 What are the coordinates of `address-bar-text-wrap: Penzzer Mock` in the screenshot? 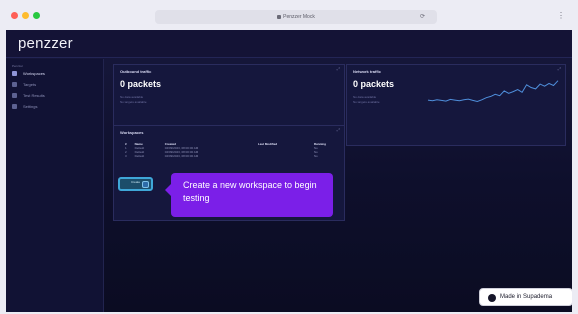 It's located at (296, 17).